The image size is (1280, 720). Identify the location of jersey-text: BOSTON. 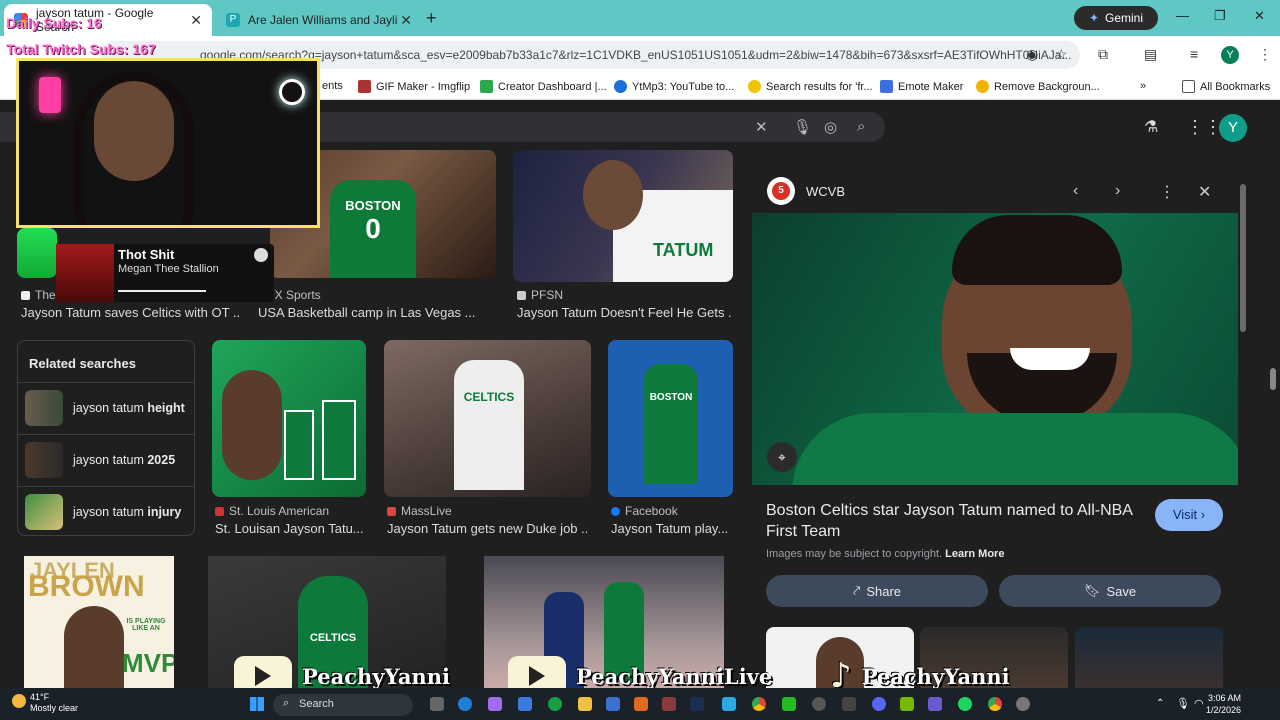
(671, 397).